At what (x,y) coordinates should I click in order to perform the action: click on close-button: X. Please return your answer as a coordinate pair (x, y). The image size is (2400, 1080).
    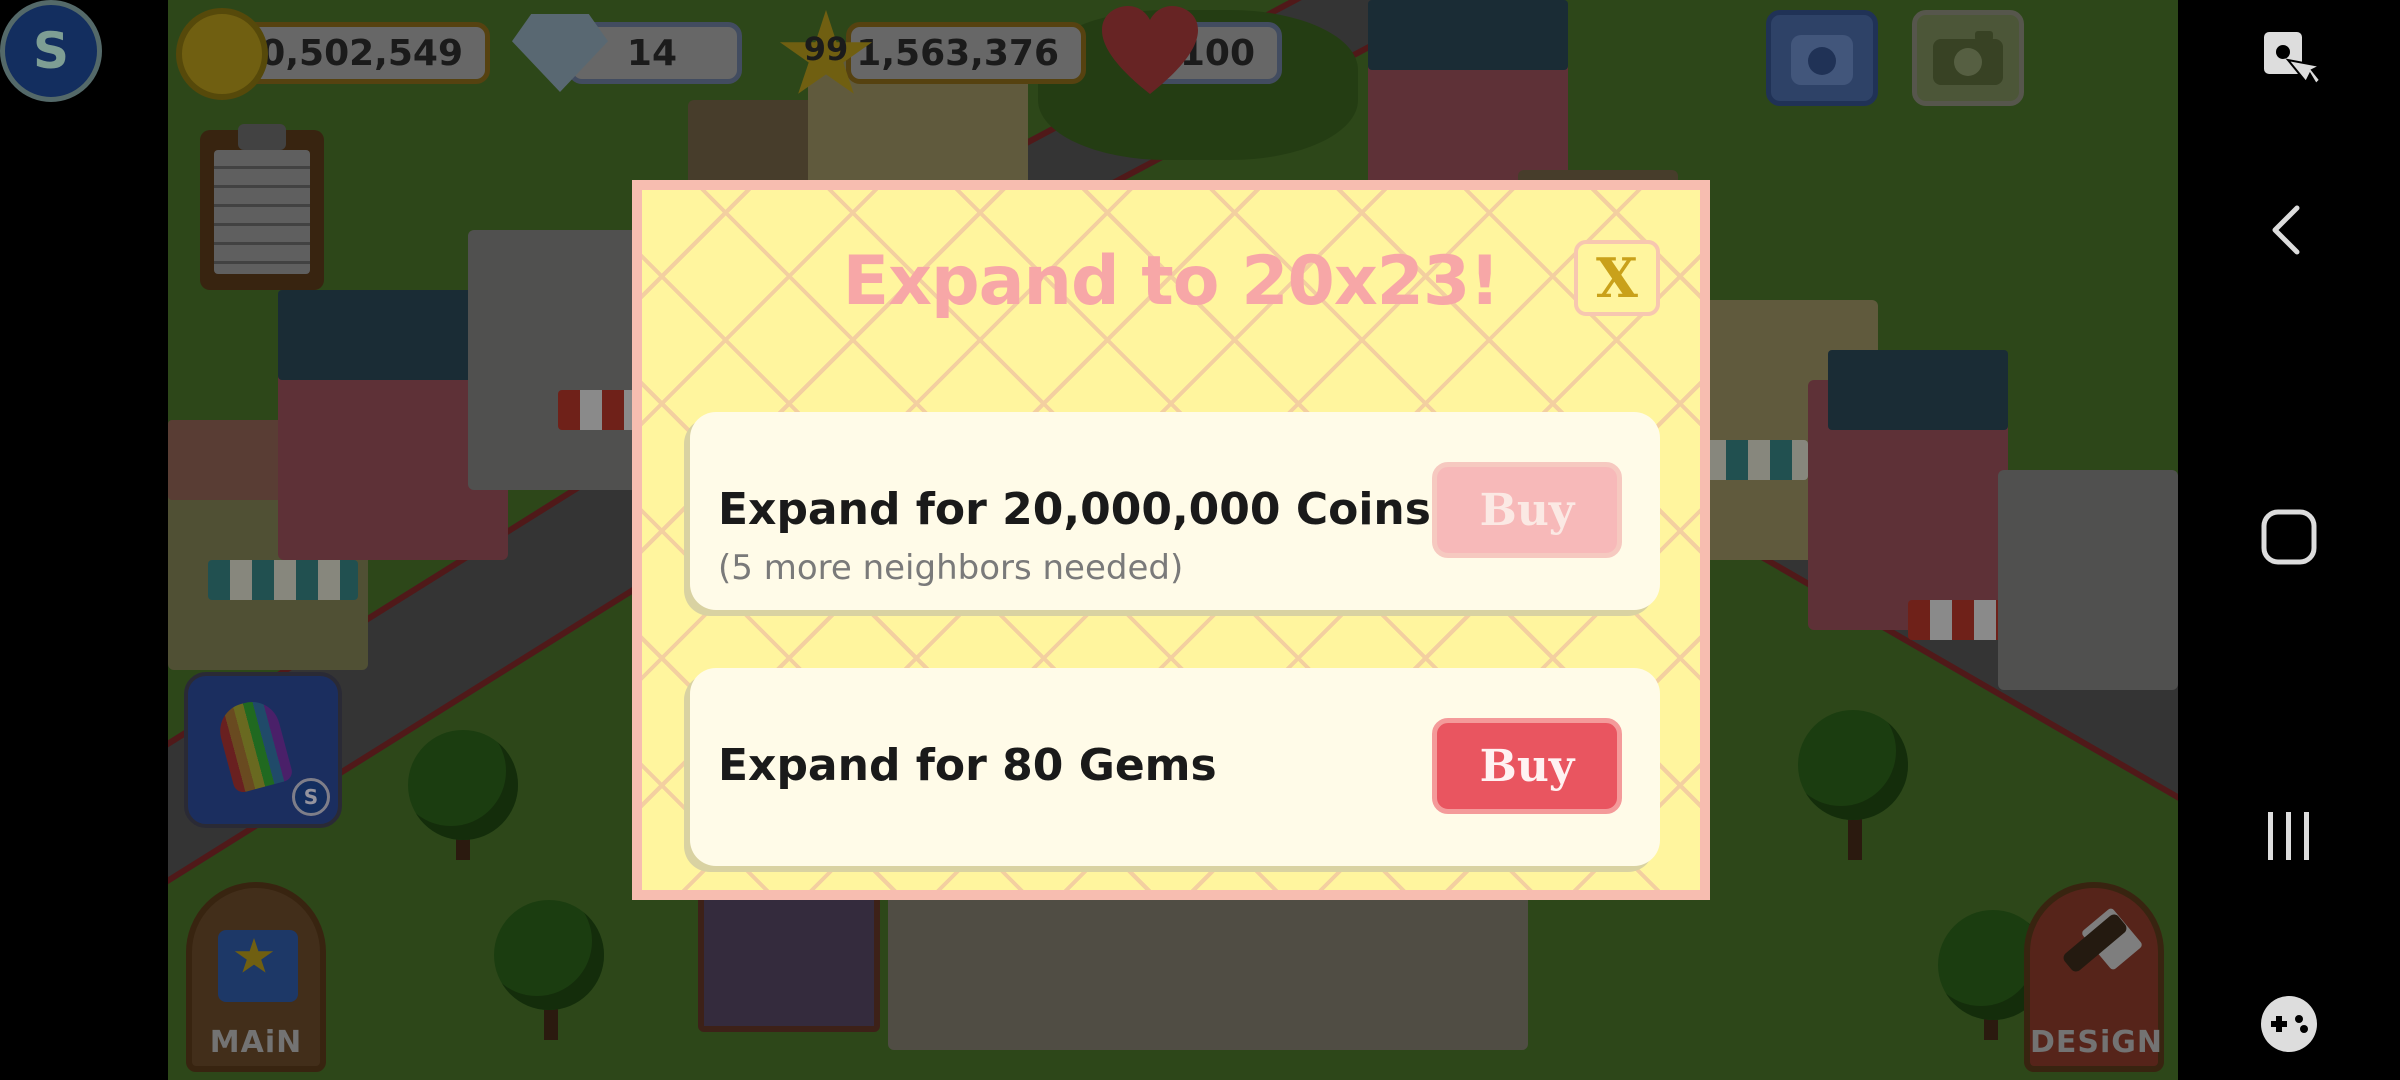
    Looking at the image, I should click on (1617, 278).